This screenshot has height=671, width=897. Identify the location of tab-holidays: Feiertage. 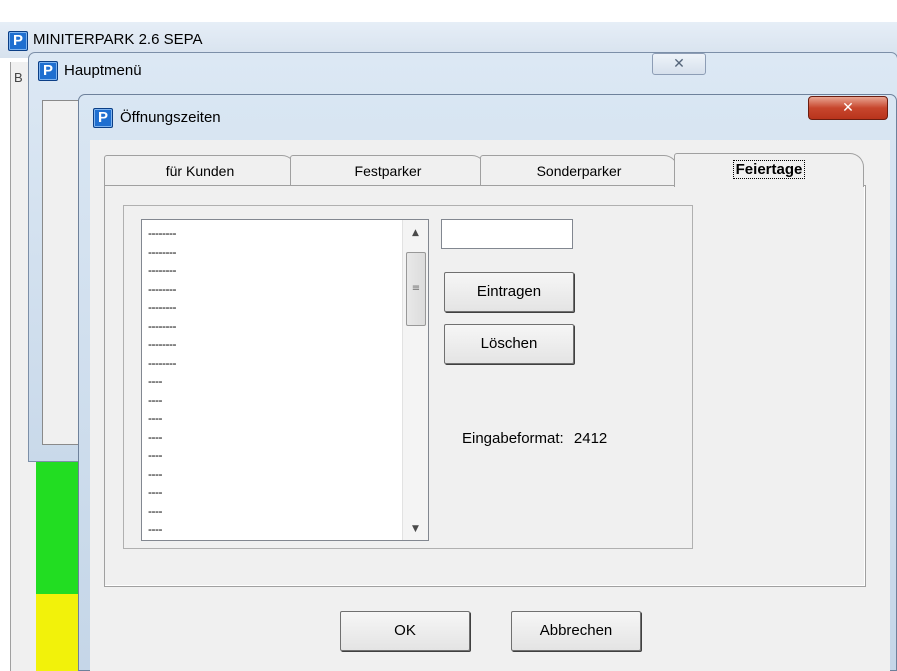
(769, 170).